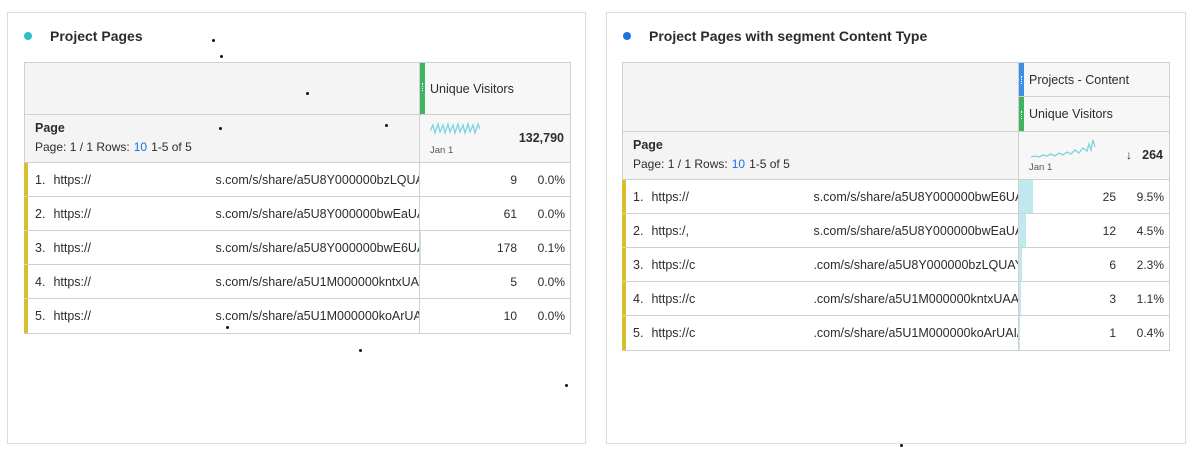 This screenshot has height=456, width=1193. Describe the element at coordinates (1094, 264) in the screenshot. I see `metric-value-cell: 6 2.3%` at that location.